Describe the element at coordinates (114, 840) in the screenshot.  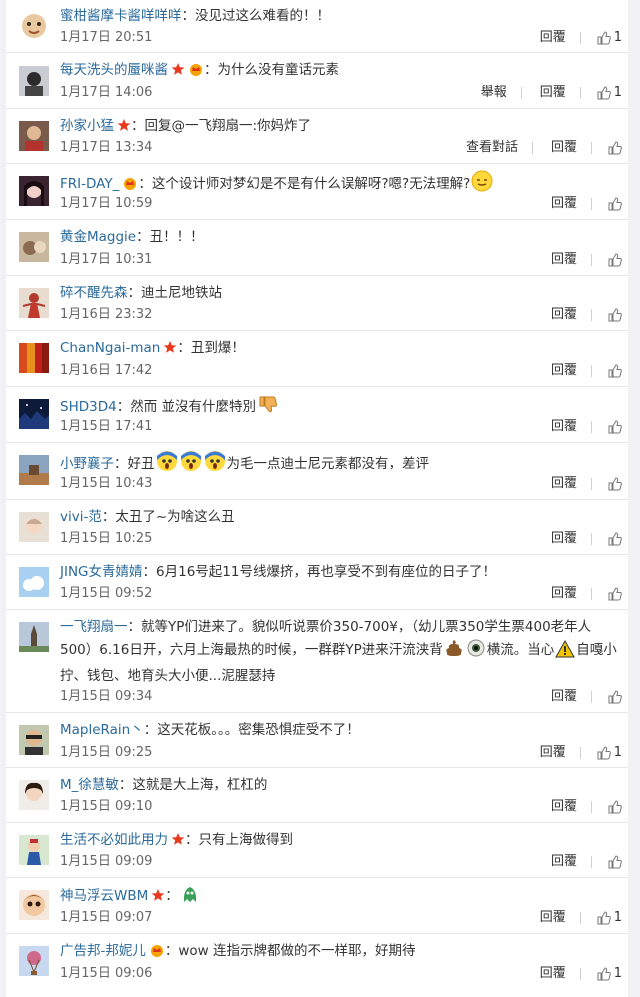
I see `username-link: 生活不必如此用力` at that location.